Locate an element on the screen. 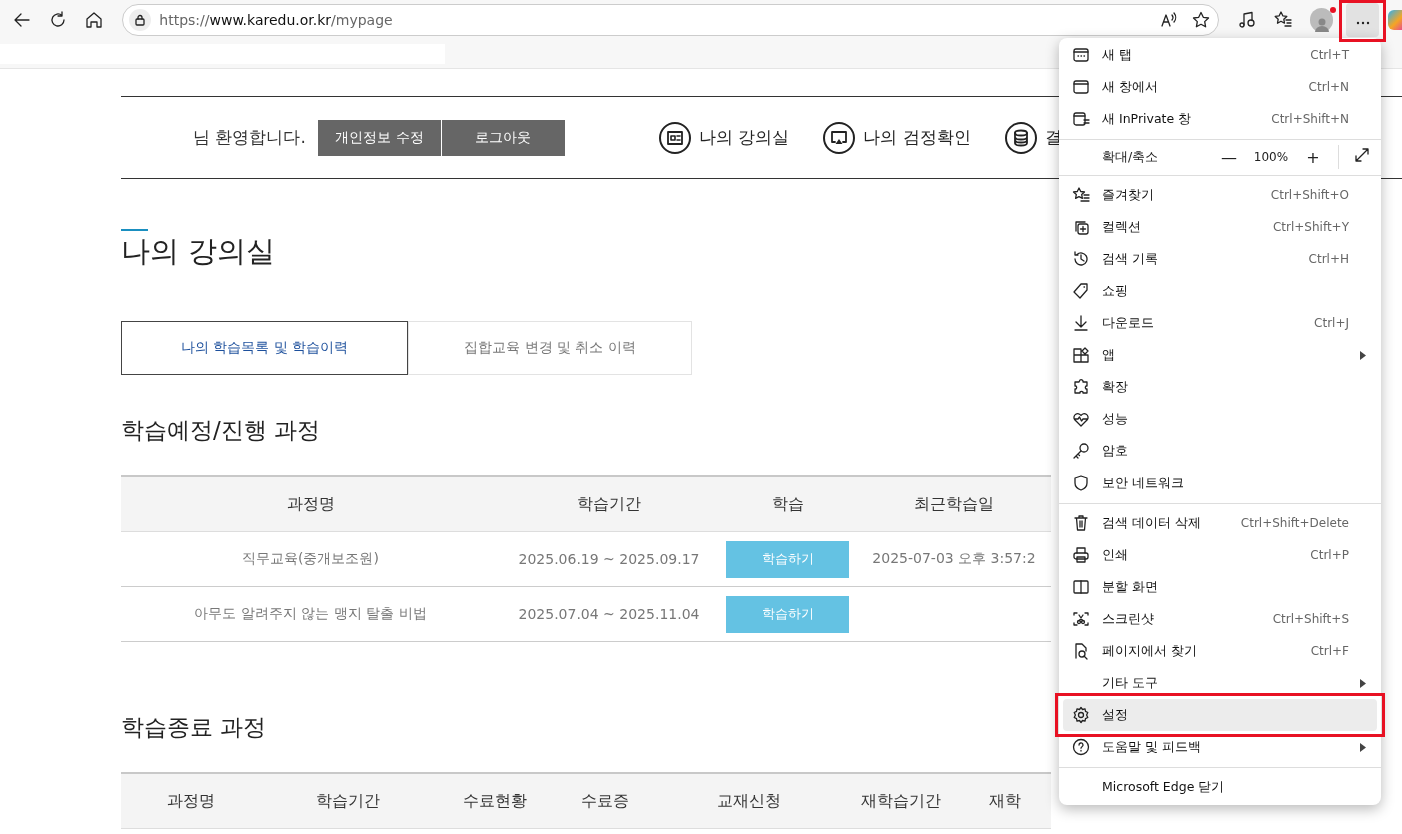  menu-item: 검색 기록 Ctrl+H is located at coordinates (1220, 259).